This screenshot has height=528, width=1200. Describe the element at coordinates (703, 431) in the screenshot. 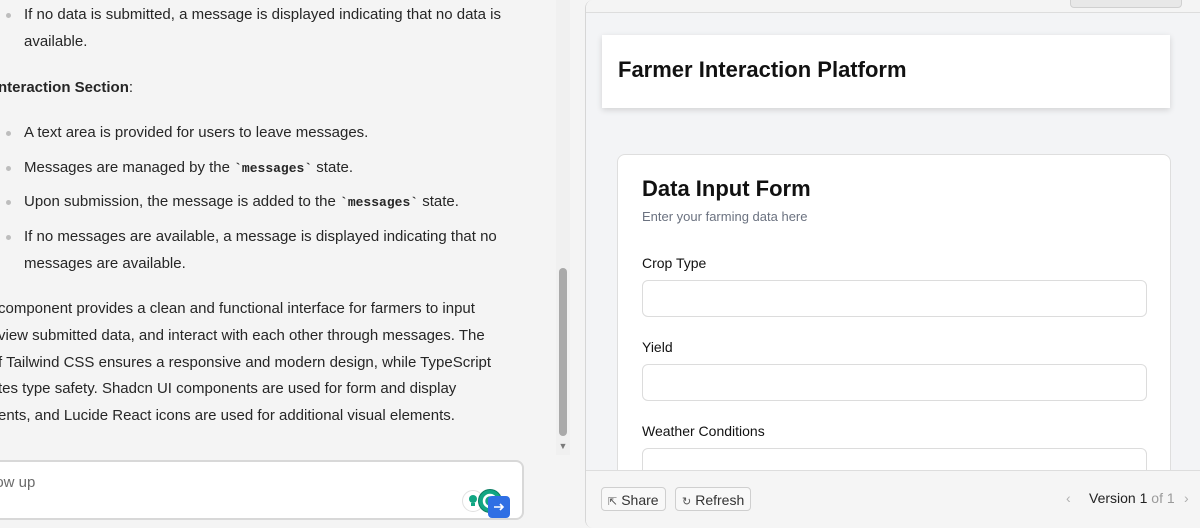

I see `weather-conditions-label: Weather Conditions` at that location.